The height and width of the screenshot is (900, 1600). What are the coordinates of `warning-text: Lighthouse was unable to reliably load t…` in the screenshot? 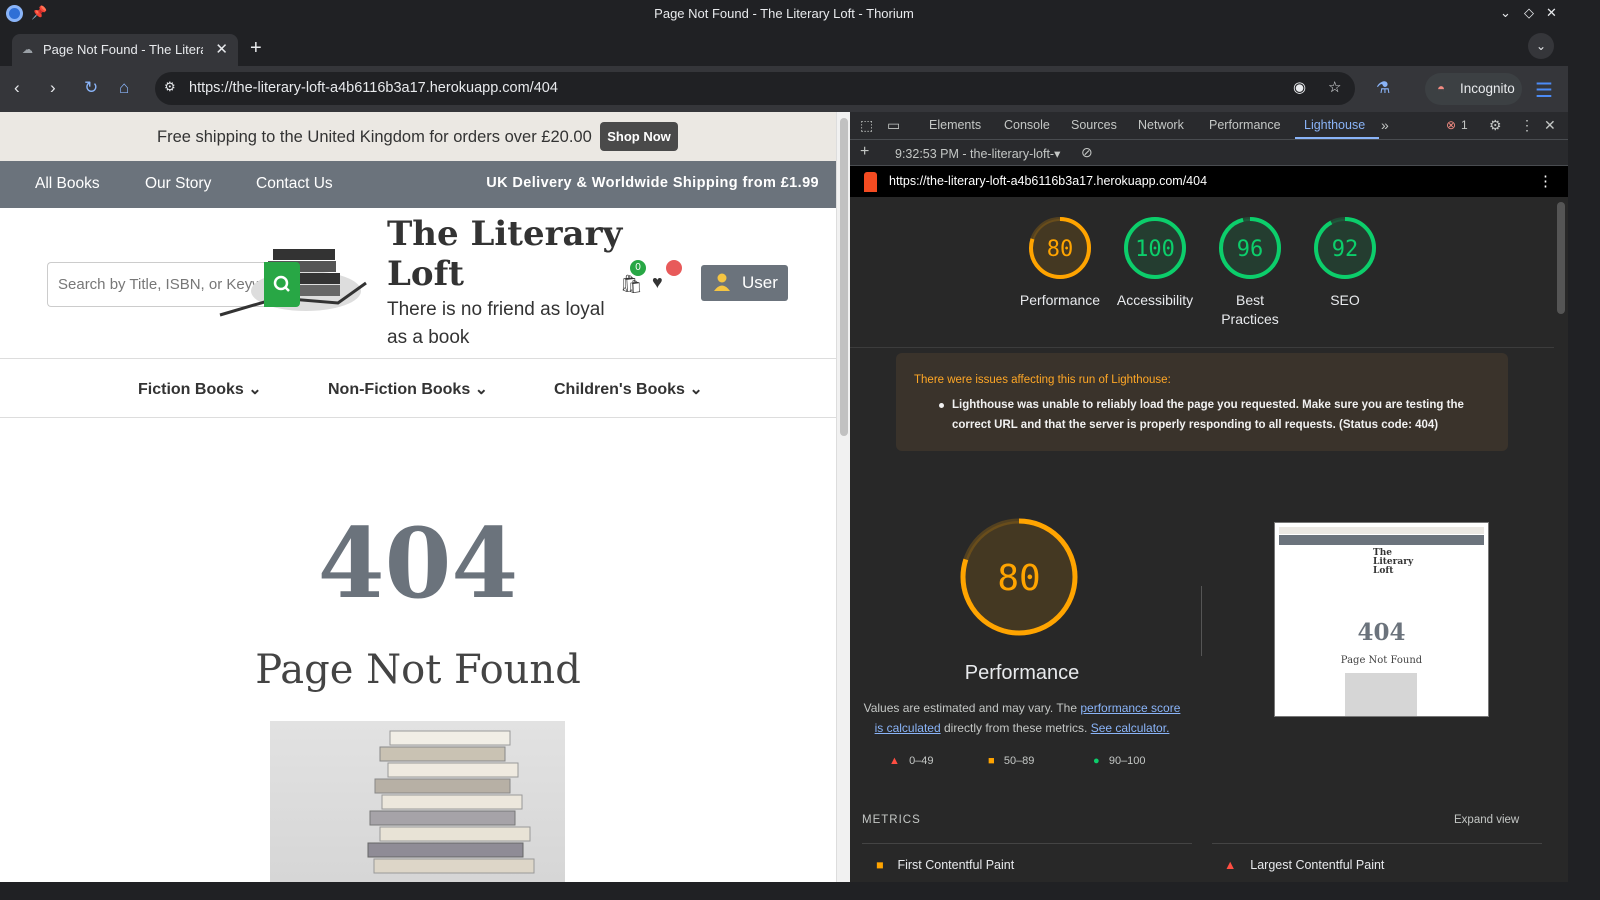 It's located at (1208, 415).